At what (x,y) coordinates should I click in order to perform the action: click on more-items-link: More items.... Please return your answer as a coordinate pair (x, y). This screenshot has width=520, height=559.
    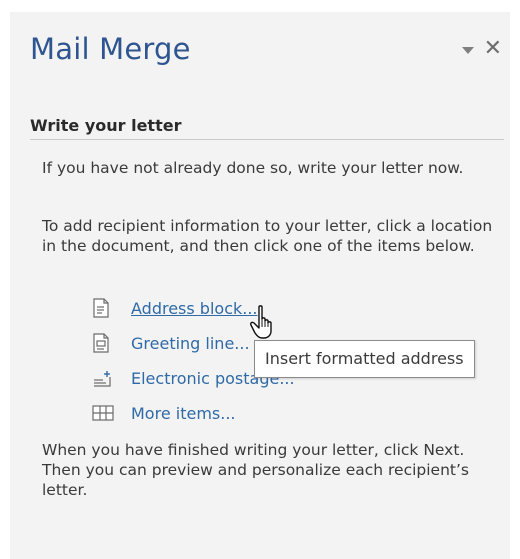
    Looking at the image, I should click on (183, 413).